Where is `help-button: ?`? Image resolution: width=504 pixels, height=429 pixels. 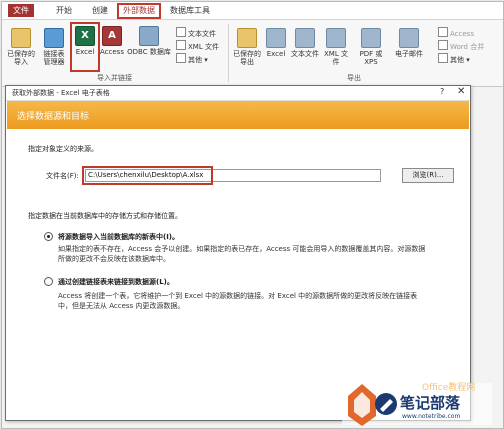
help-button: ? is located at coordinates (442, 91).